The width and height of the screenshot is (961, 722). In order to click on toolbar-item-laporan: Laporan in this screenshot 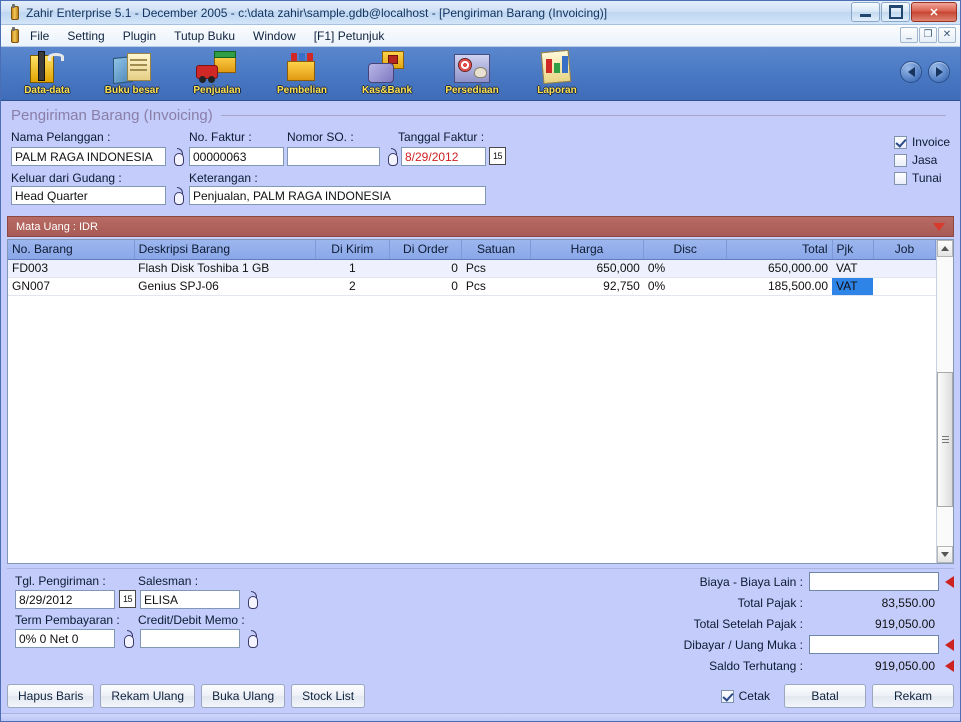, I will do `click(557, 73)`.